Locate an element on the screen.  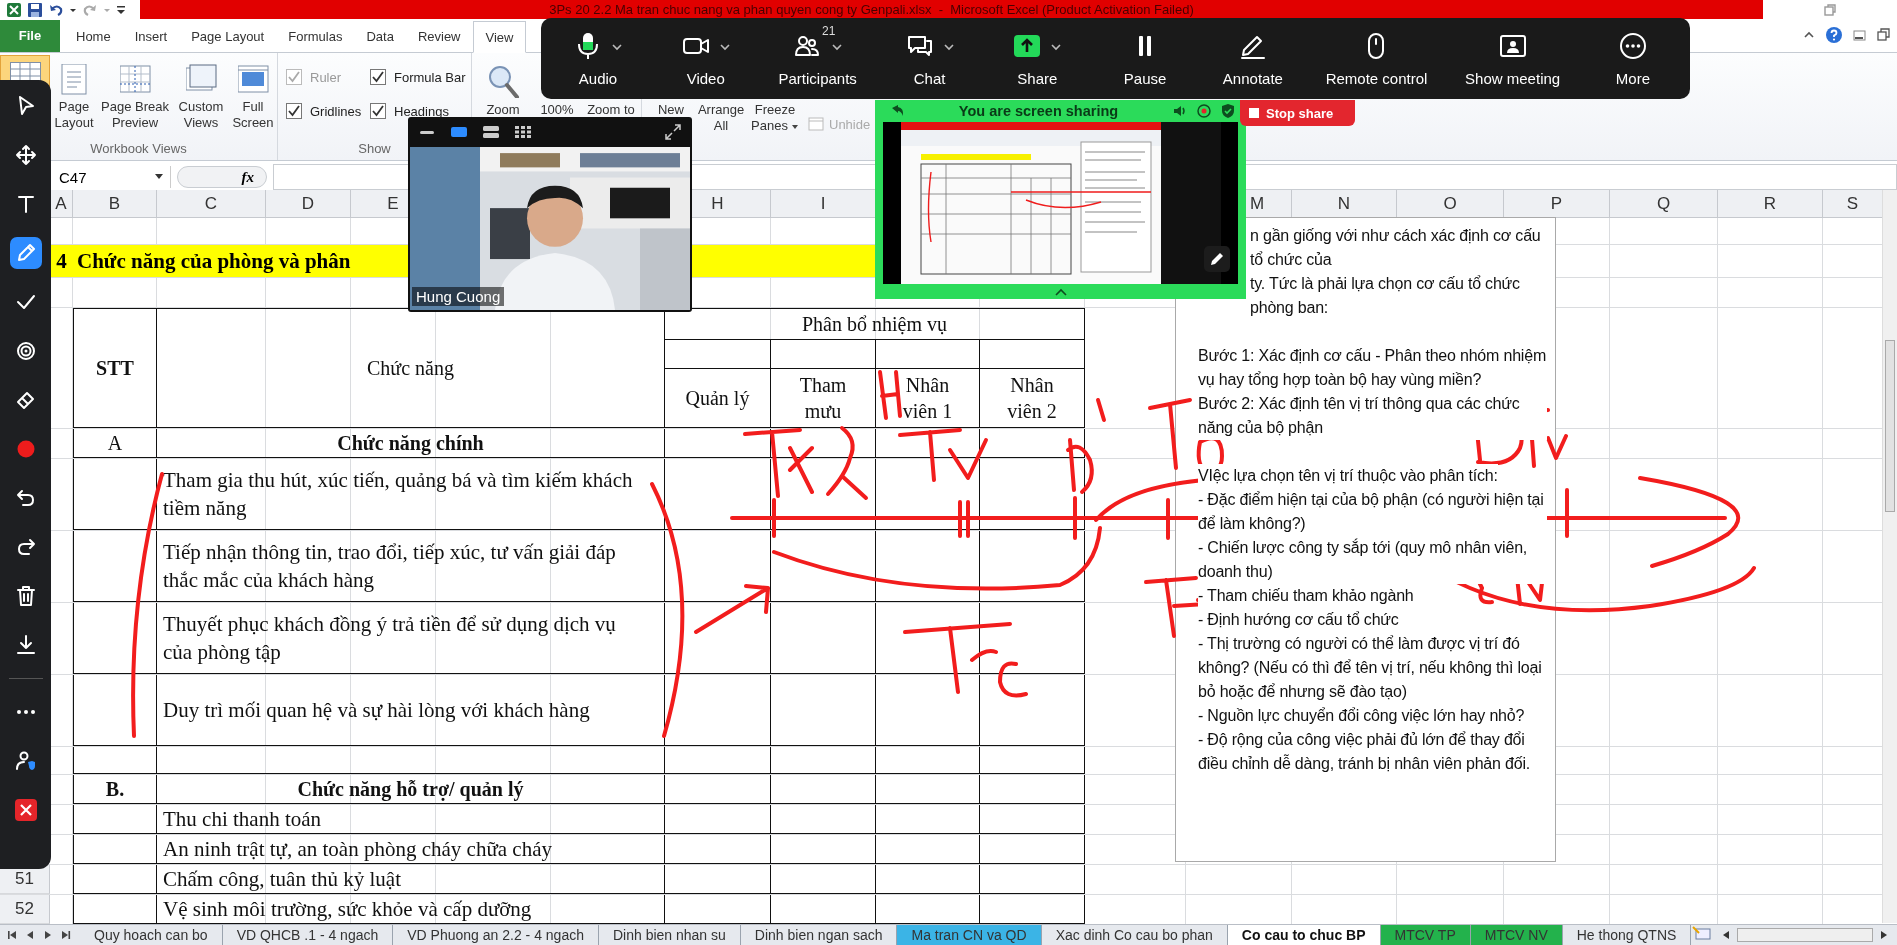
checkbox: Formula Bar is located at coordinates (422, 77).